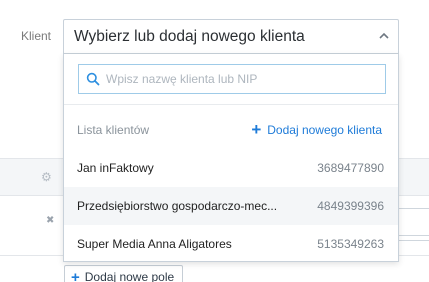 The height and width of the screenshot is (282, 429). Describe the element at coordinates (129, 276) in the screenshot. I see `add-field-label: Dodaj nowe pole` at that location.